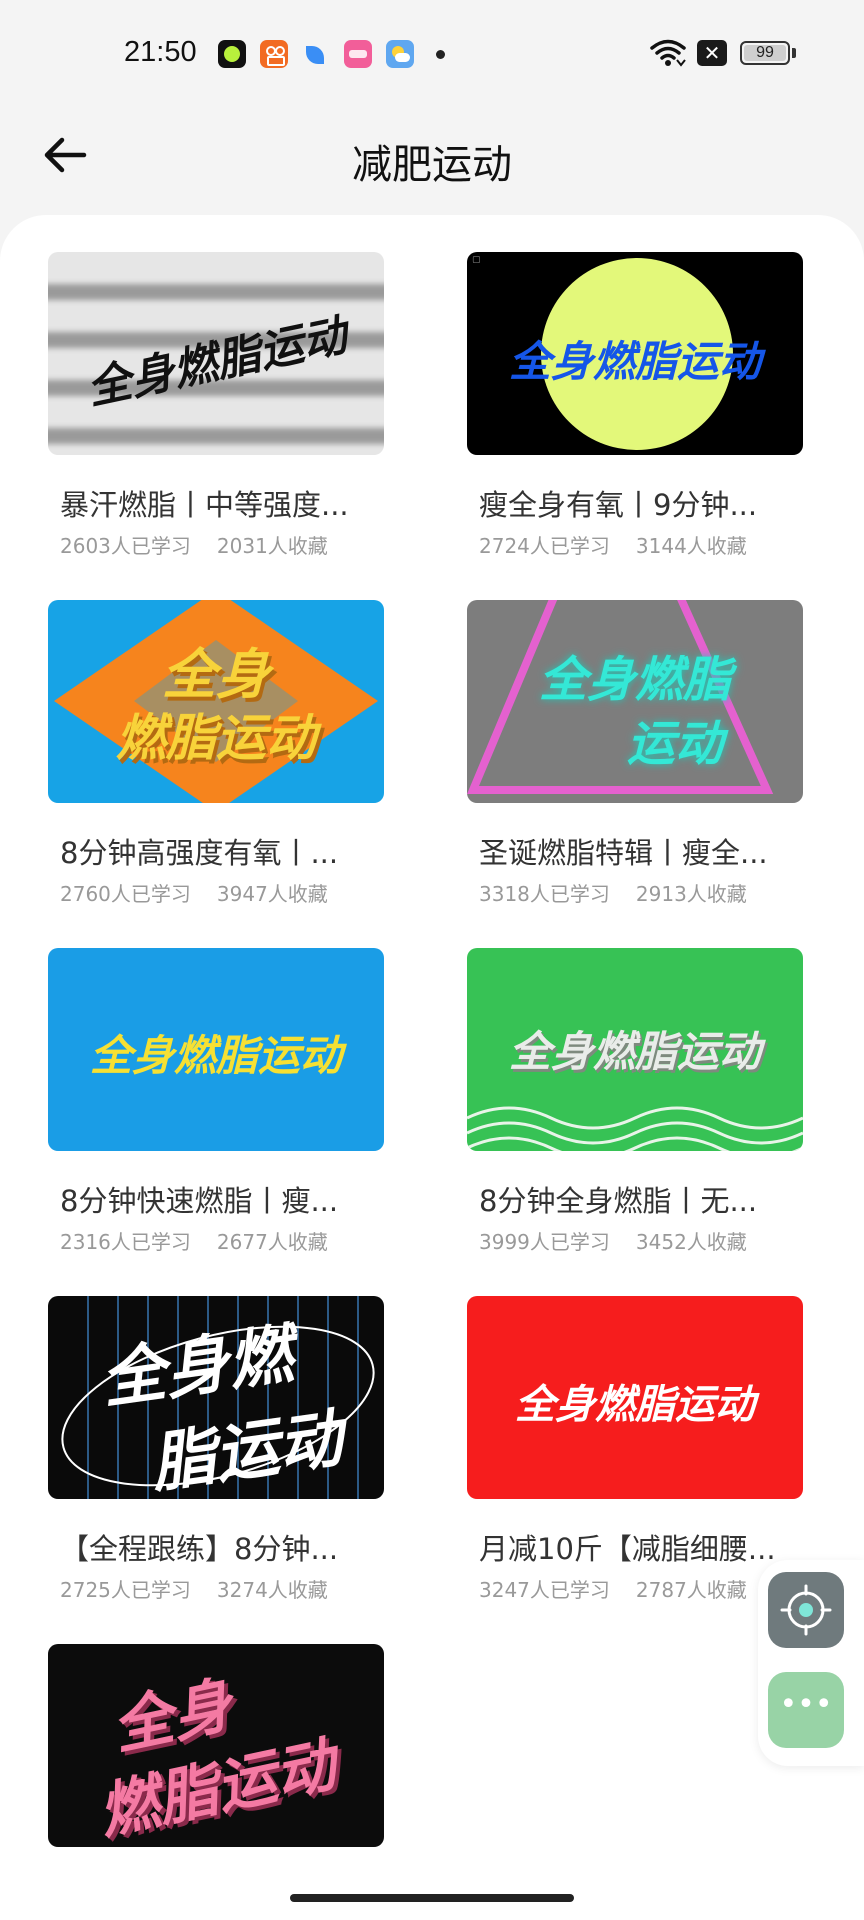  I want to click on learner-count: 2603人已学习, so click(125, 546).